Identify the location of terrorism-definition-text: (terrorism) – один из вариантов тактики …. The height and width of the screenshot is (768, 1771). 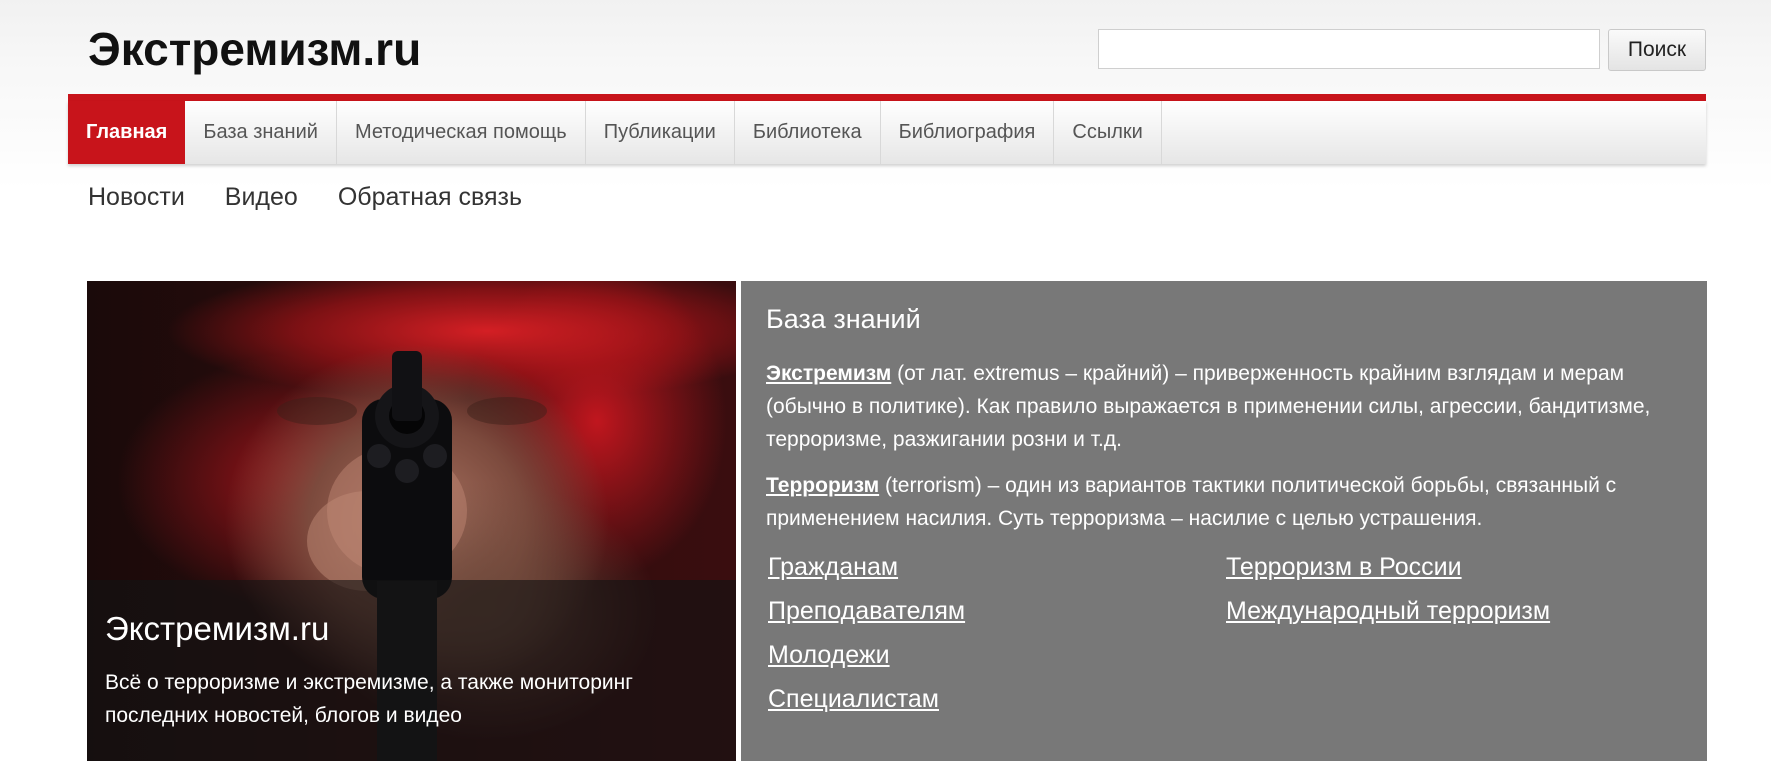
(1191, 502).